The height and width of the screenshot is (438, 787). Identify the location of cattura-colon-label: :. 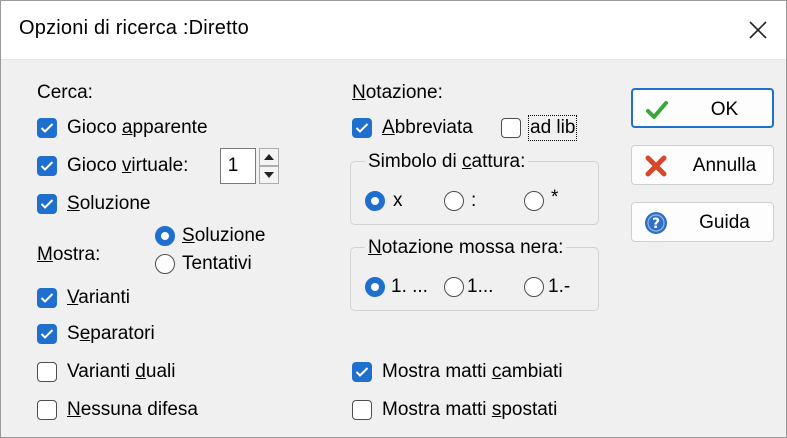
(473, 201).